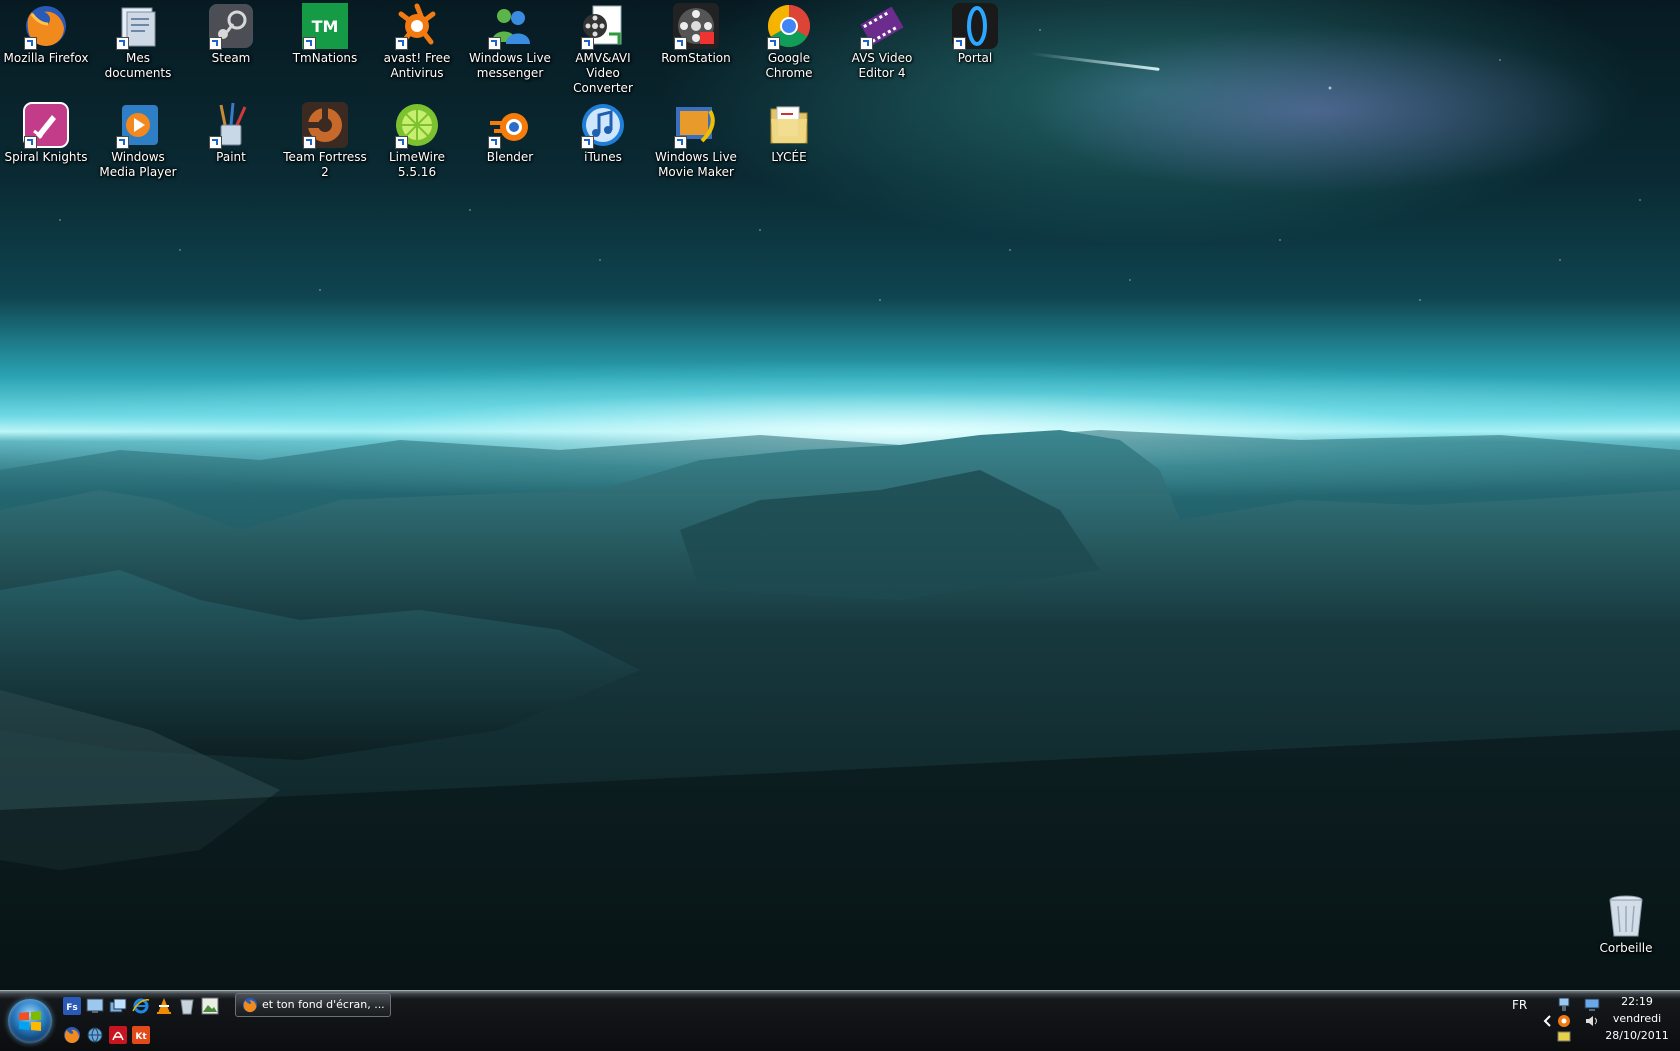 The width and height of the screenshot is (1680, 1051). Describe the element at coordinates (696, 34) in the screenshot. I see `desktop-icon-romstation: RomStation` at that location.